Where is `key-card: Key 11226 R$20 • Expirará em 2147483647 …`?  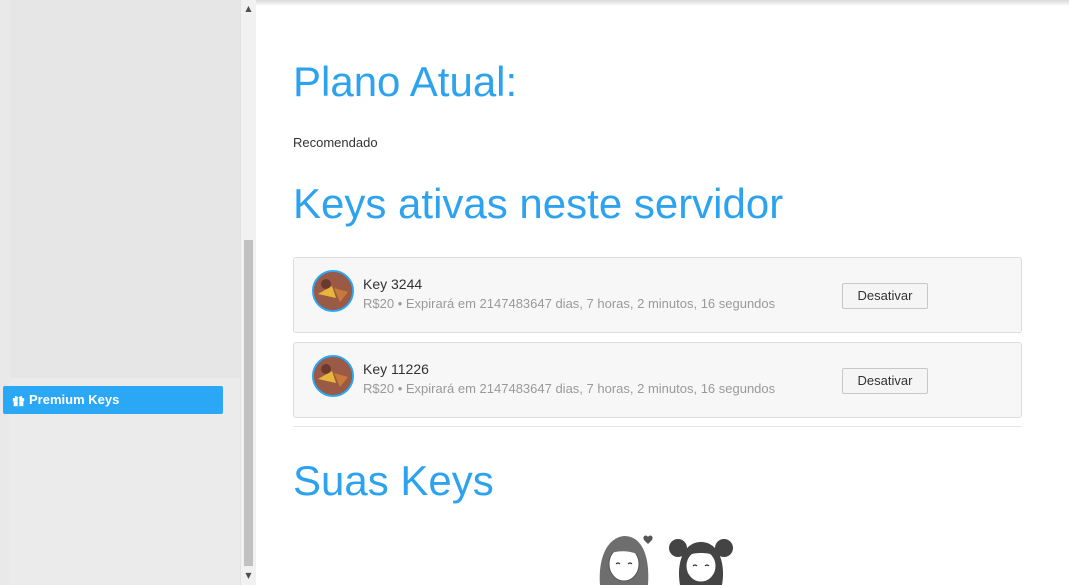 key-card: Key 11226 R$20 • Expirará em 2147483647 … is located at coordinates (657, 380).